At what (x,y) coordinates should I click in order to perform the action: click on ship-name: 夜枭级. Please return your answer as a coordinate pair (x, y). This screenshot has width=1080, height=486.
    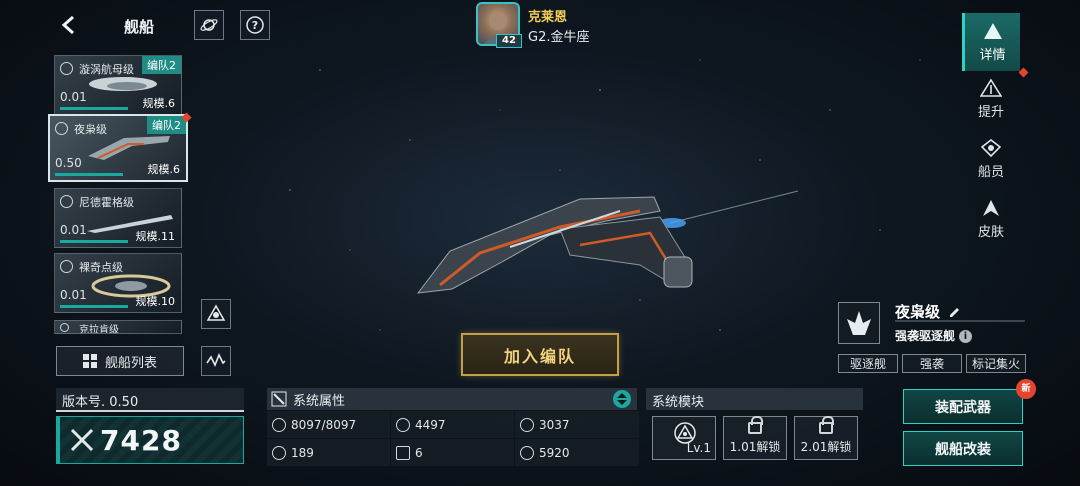
    Looking at the image, I should click on (927, 311).